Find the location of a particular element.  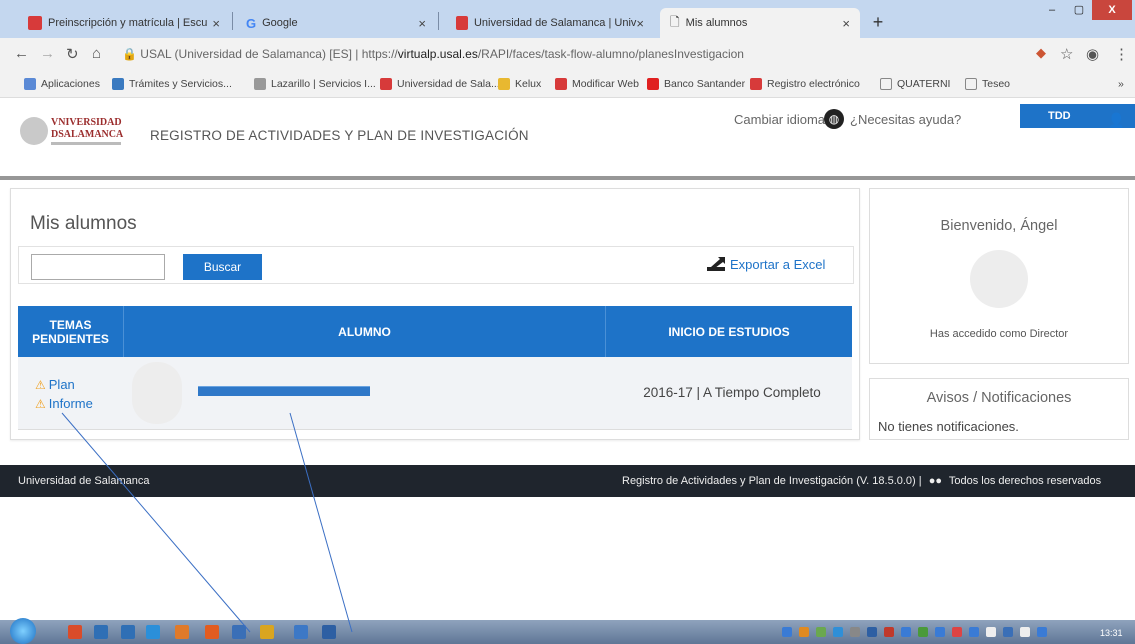

page-title: Mis alumnos is located at coordinates (83, 223).